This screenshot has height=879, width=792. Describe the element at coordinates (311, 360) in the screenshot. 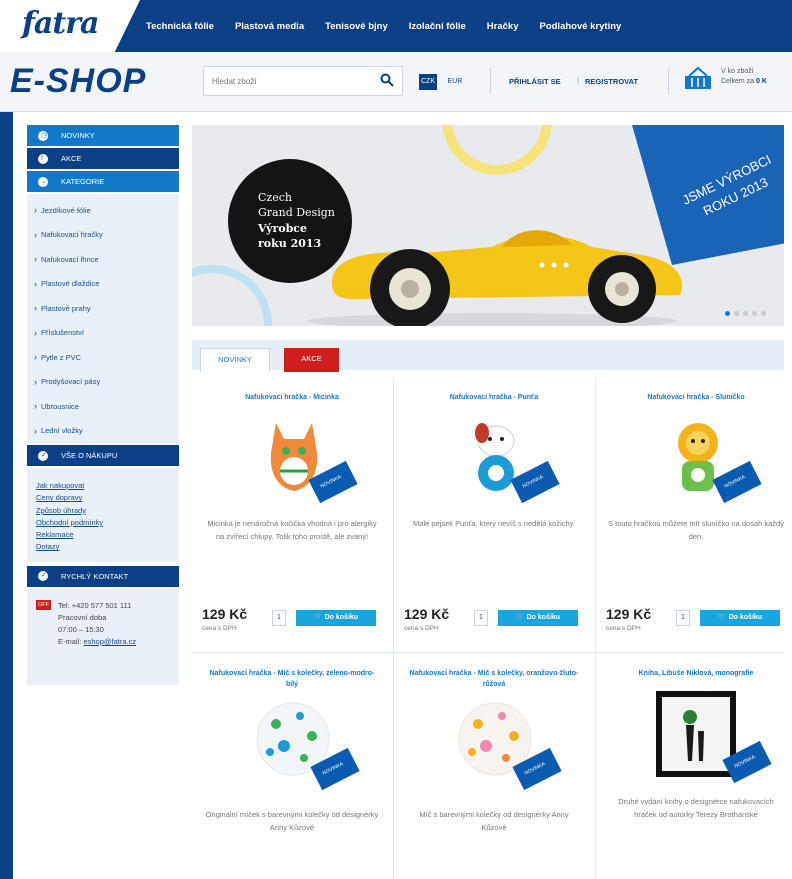

I see `tab-promo: AKCE` at that location.